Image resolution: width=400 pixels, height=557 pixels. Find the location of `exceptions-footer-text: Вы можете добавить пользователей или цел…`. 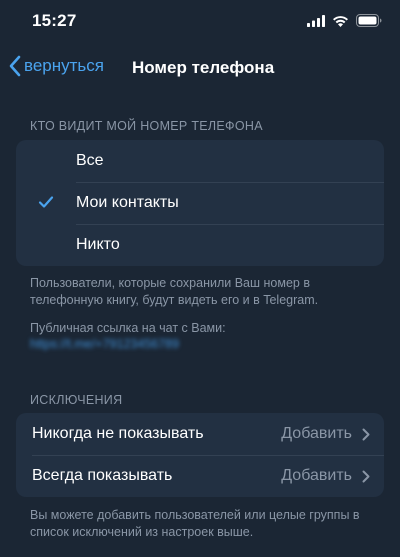

exceptions-footer-text: Вы можете добавить пользователей или цел… is located at coordinates (195, 523).